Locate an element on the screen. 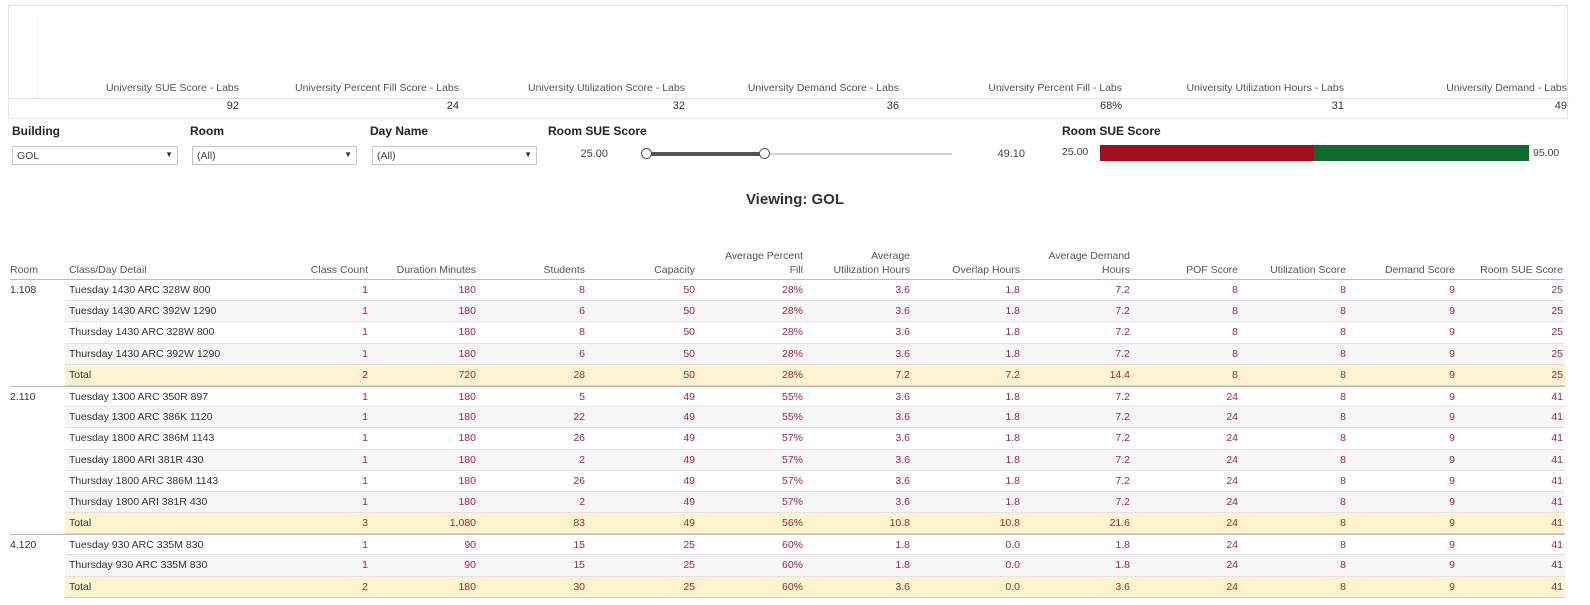 The height and width of the screenshot is (605, 1590). room-filter-label: Room is located at coordinates (207, 131).